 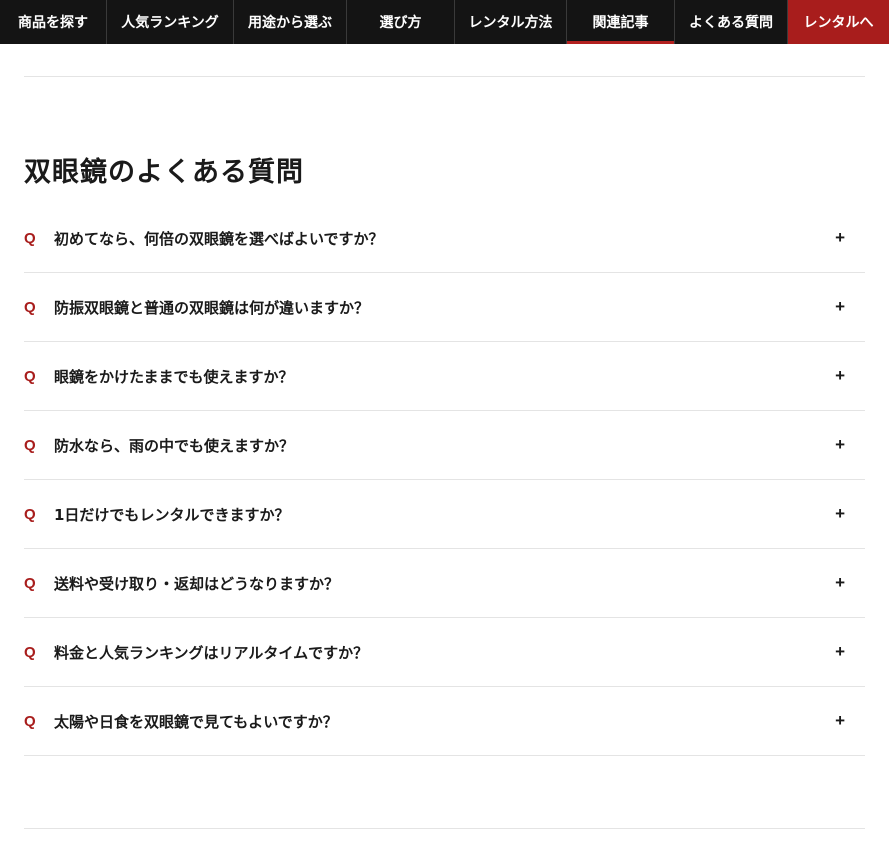 I want to click on nav-item-how-to-choose: 選び方, so click(x=401, y=22).